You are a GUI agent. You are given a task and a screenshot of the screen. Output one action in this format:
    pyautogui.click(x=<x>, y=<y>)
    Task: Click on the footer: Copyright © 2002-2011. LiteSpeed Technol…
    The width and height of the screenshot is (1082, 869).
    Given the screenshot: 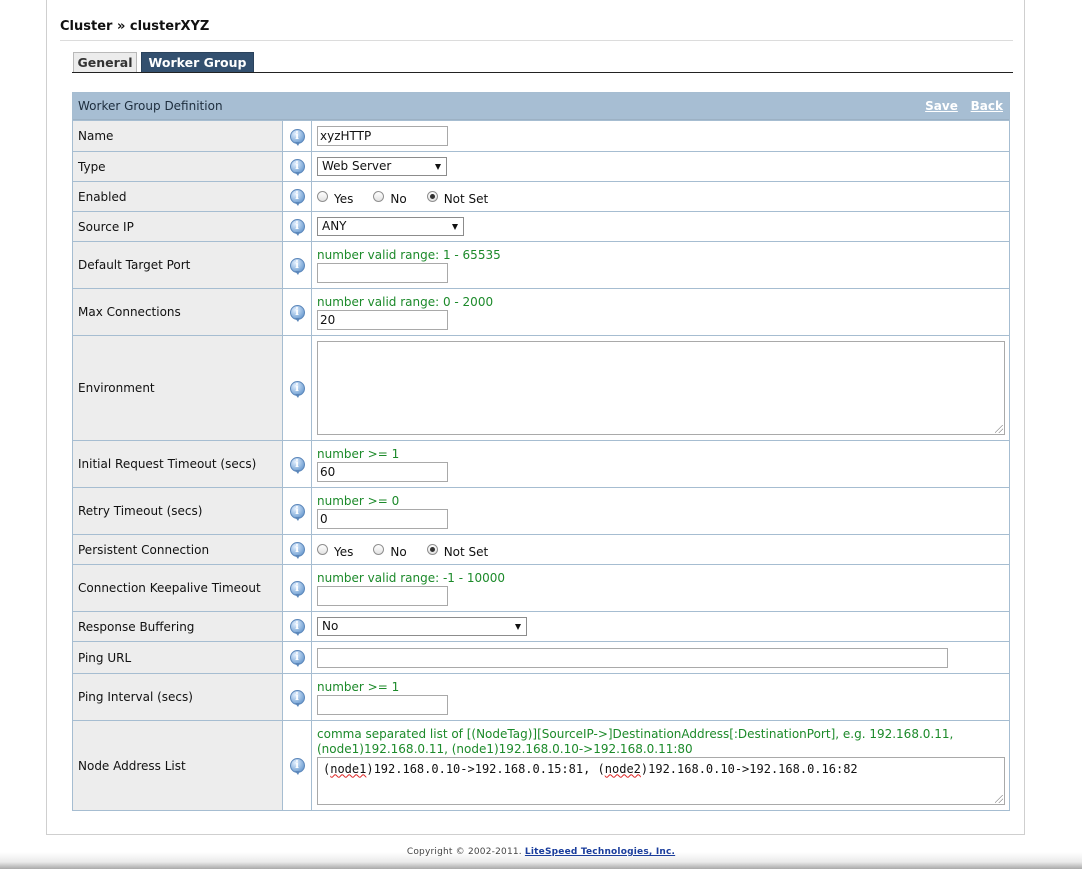 What is the action you would take?
    pyautogui.click(x=541, y=852)
    